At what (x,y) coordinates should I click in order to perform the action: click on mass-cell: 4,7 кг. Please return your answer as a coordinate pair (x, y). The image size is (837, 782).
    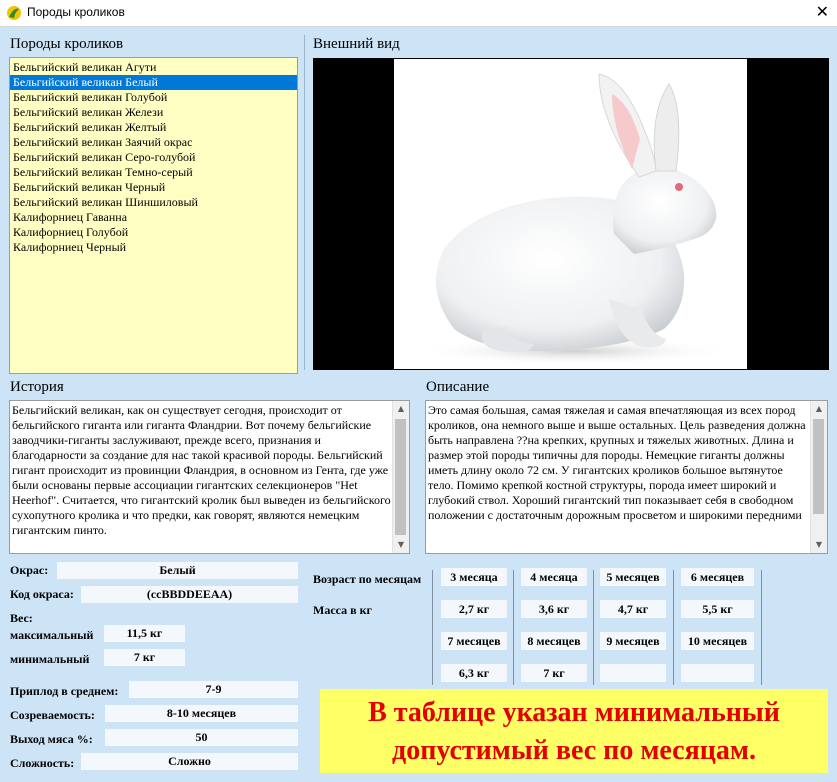
    Looking at the image, I should click on (633, 609).